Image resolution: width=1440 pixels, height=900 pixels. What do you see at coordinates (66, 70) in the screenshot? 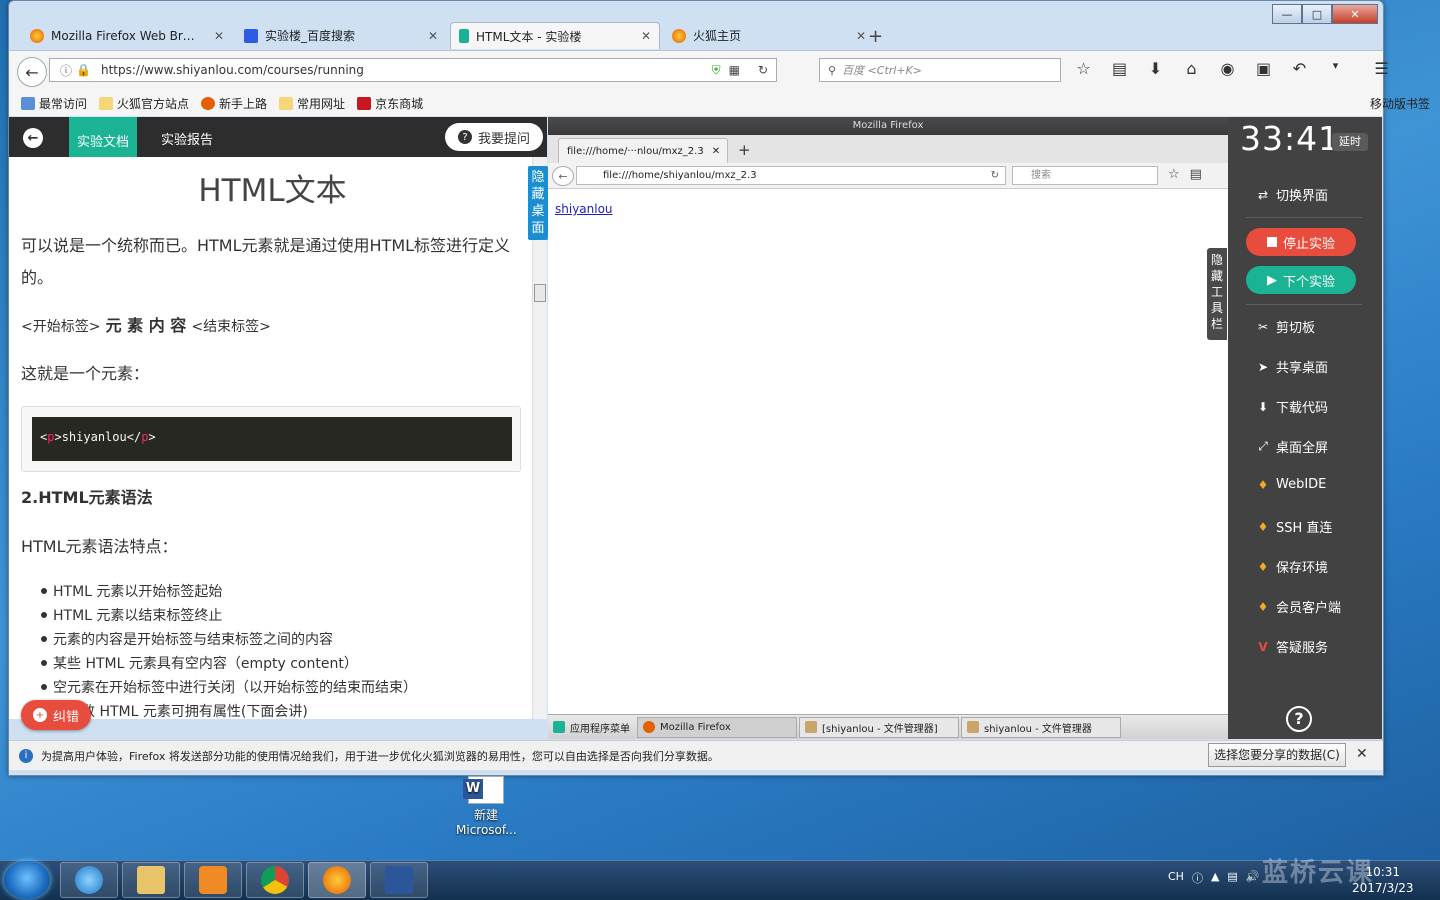
I see `info-icon: ⓘ` at bounding box center [66, 70].